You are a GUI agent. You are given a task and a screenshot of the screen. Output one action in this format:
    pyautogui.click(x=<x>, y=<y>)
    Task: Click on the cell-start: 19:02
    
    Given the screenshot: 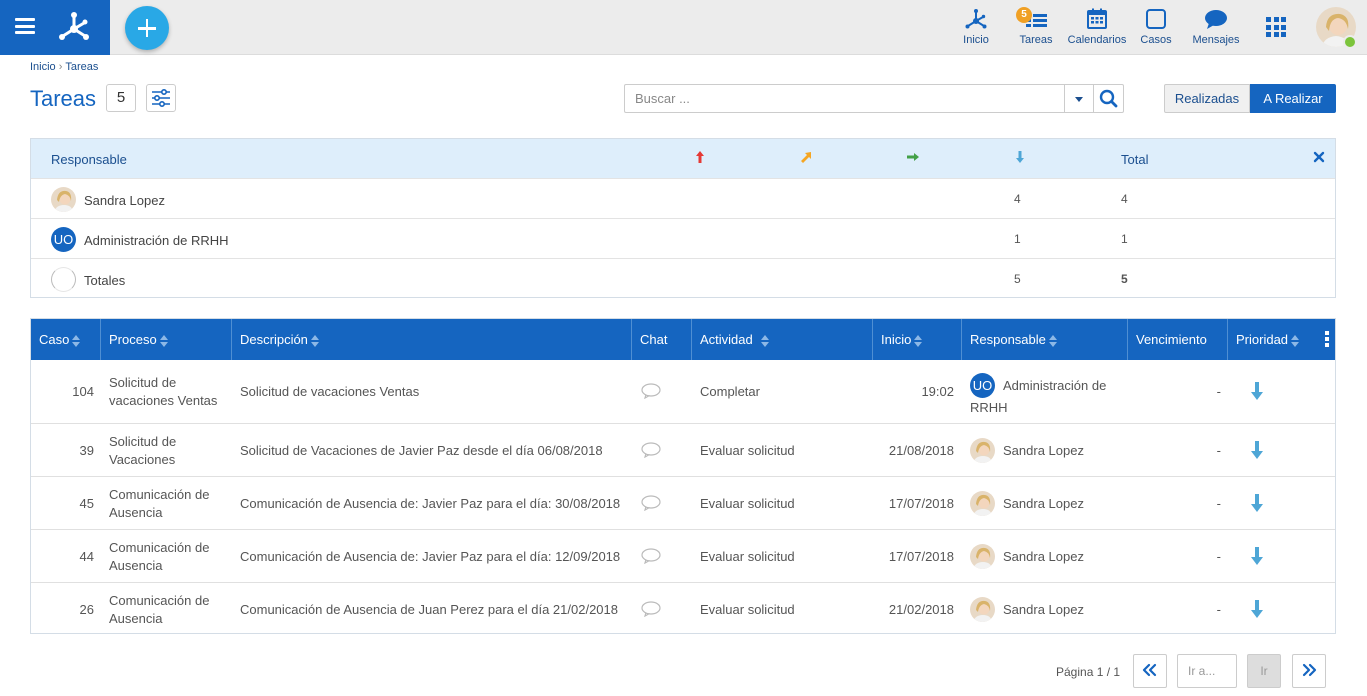 What is the action you would take?
    pyautogui.click(x=937, y=391)
    